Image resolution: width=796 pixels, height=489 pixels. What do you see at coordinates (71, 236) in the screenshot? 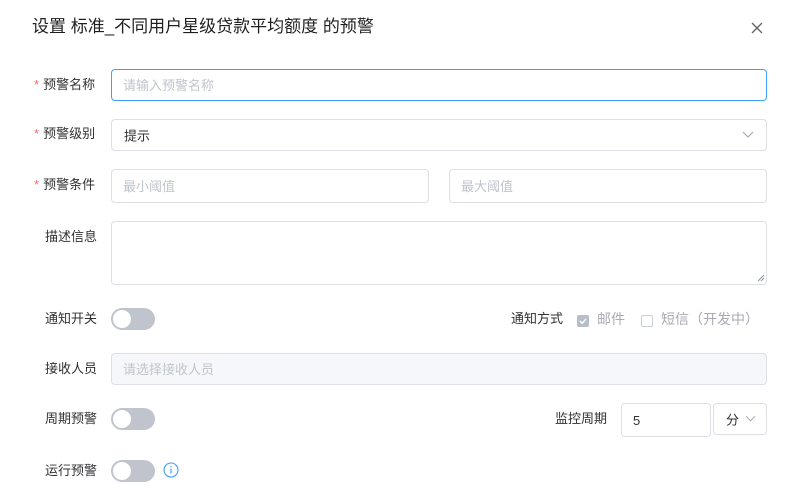
I see `description-label: 描述信息` at bounding box center [71, 236].